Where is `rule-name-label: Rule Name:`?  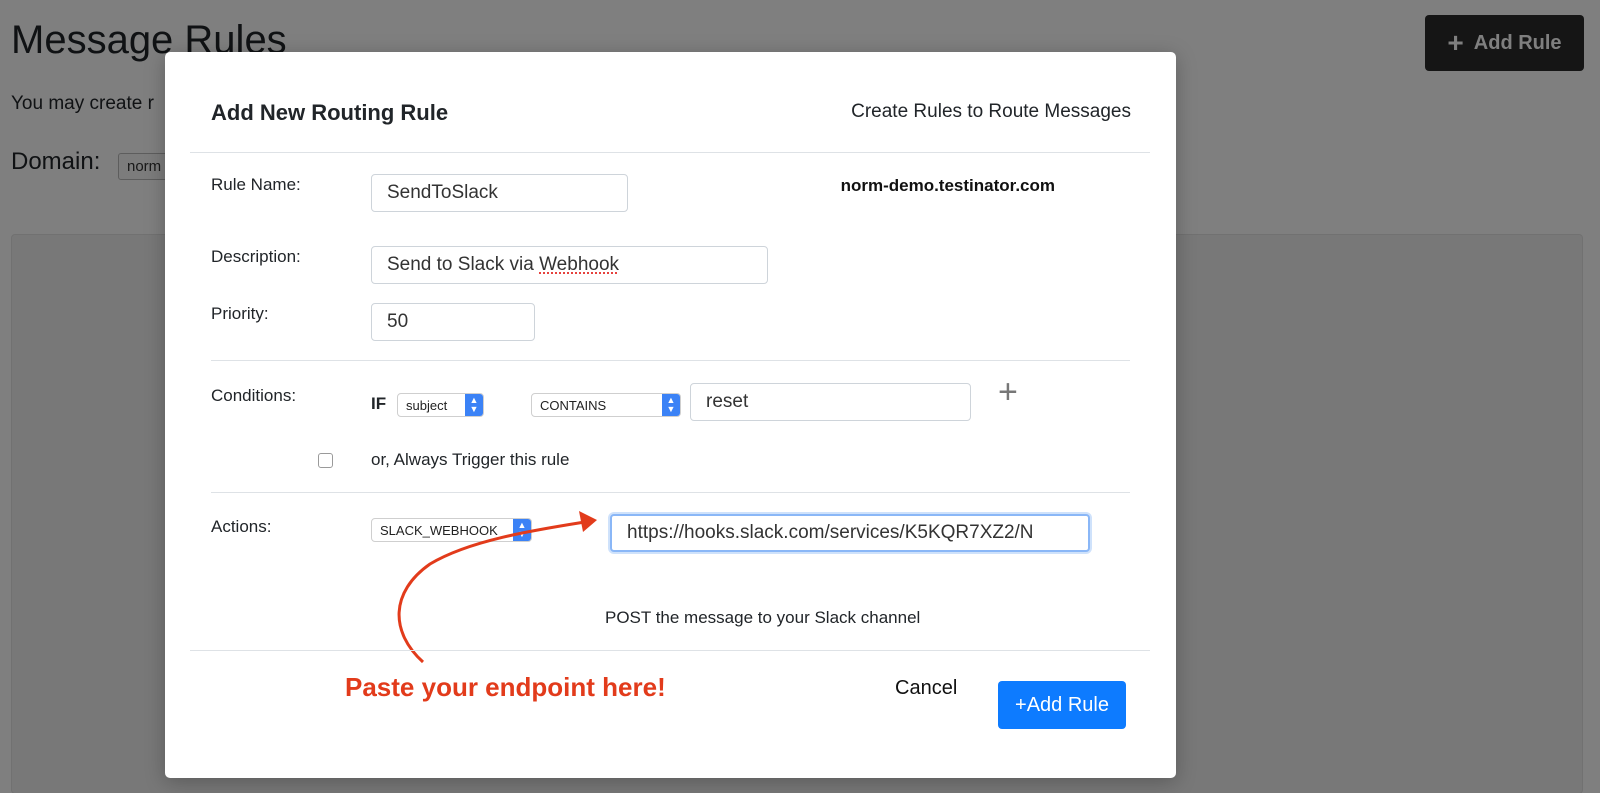 rule-name-label: Rule Name: is located at coordinates (256, 184).